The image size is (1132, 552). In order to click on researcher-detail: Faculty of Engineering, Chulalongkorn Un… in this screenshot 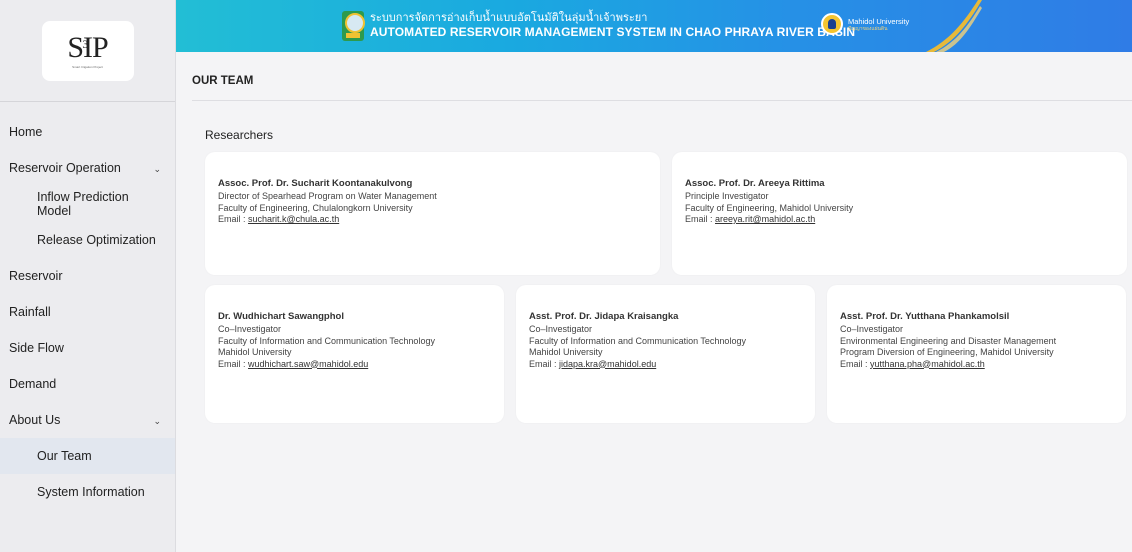, I will do `click(315, 207)`.